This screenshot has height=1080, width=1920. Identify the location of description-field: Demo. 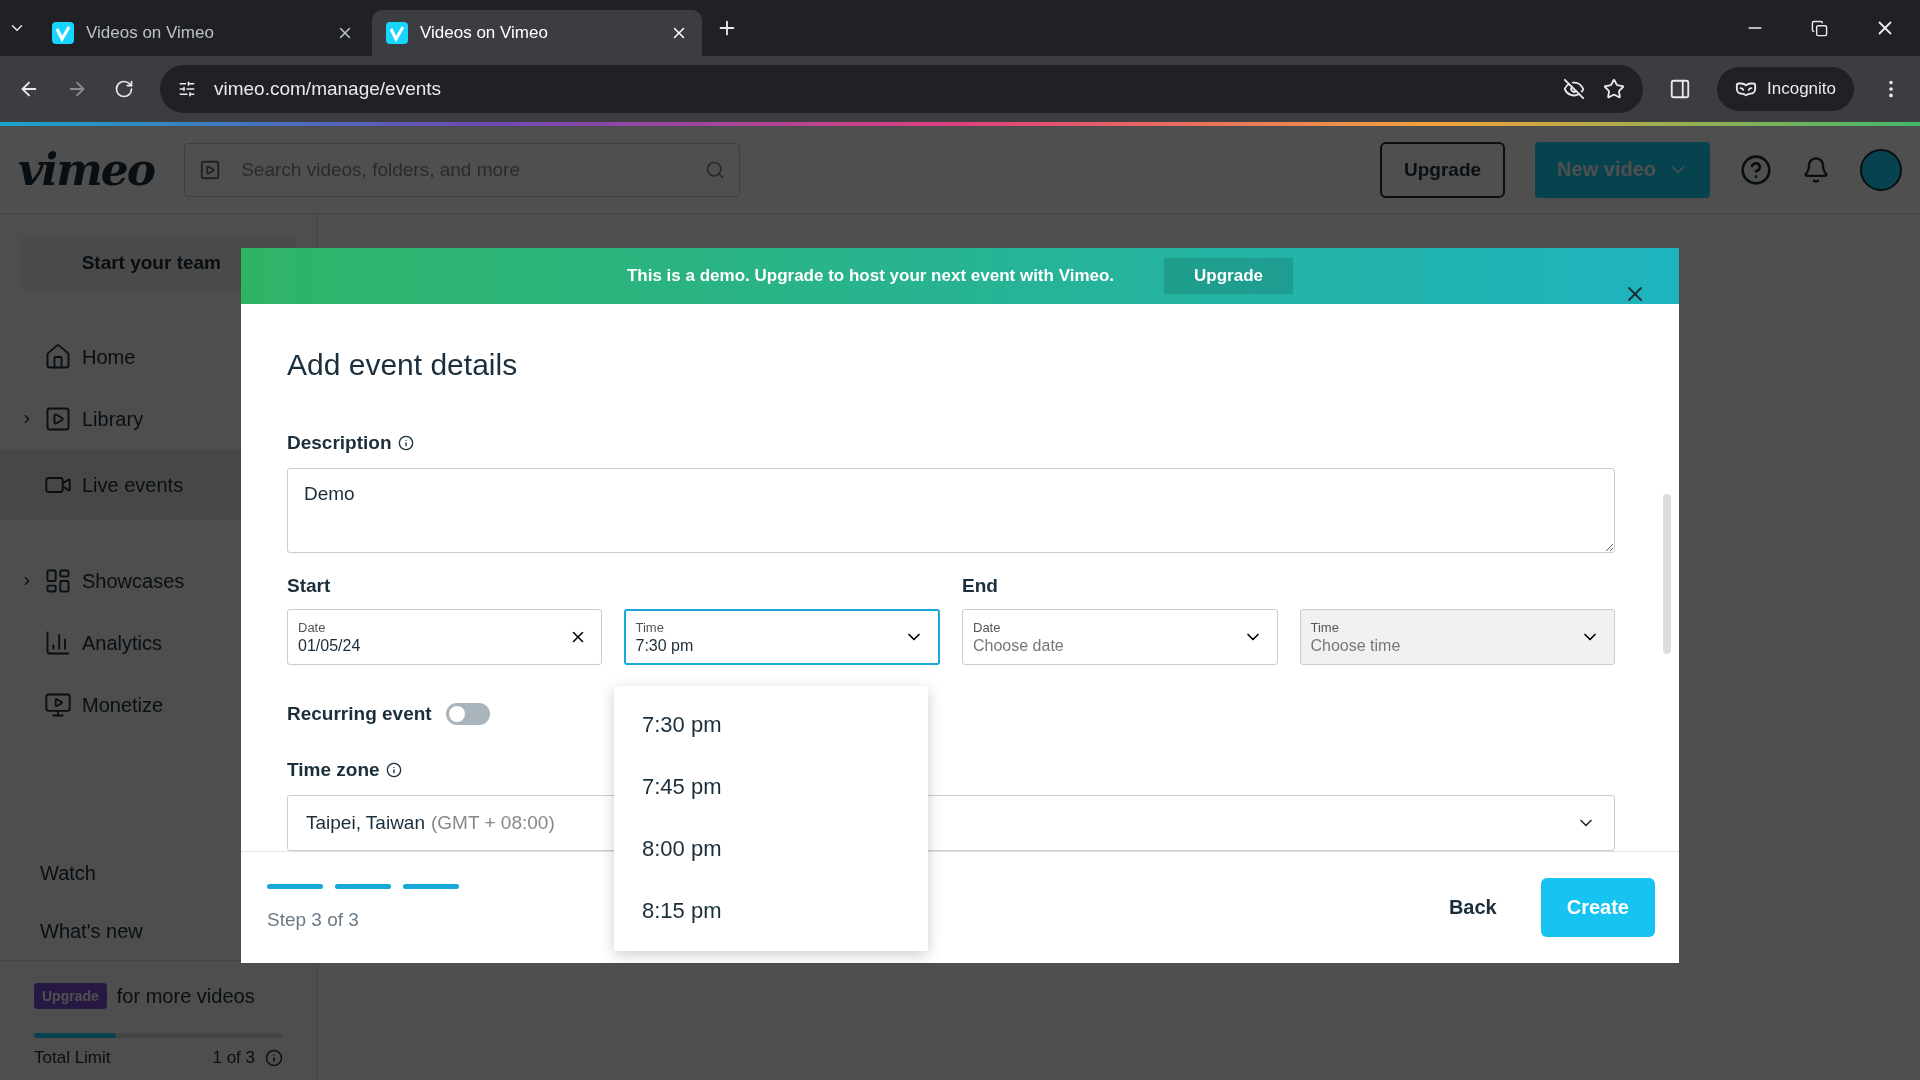
(951, 510).